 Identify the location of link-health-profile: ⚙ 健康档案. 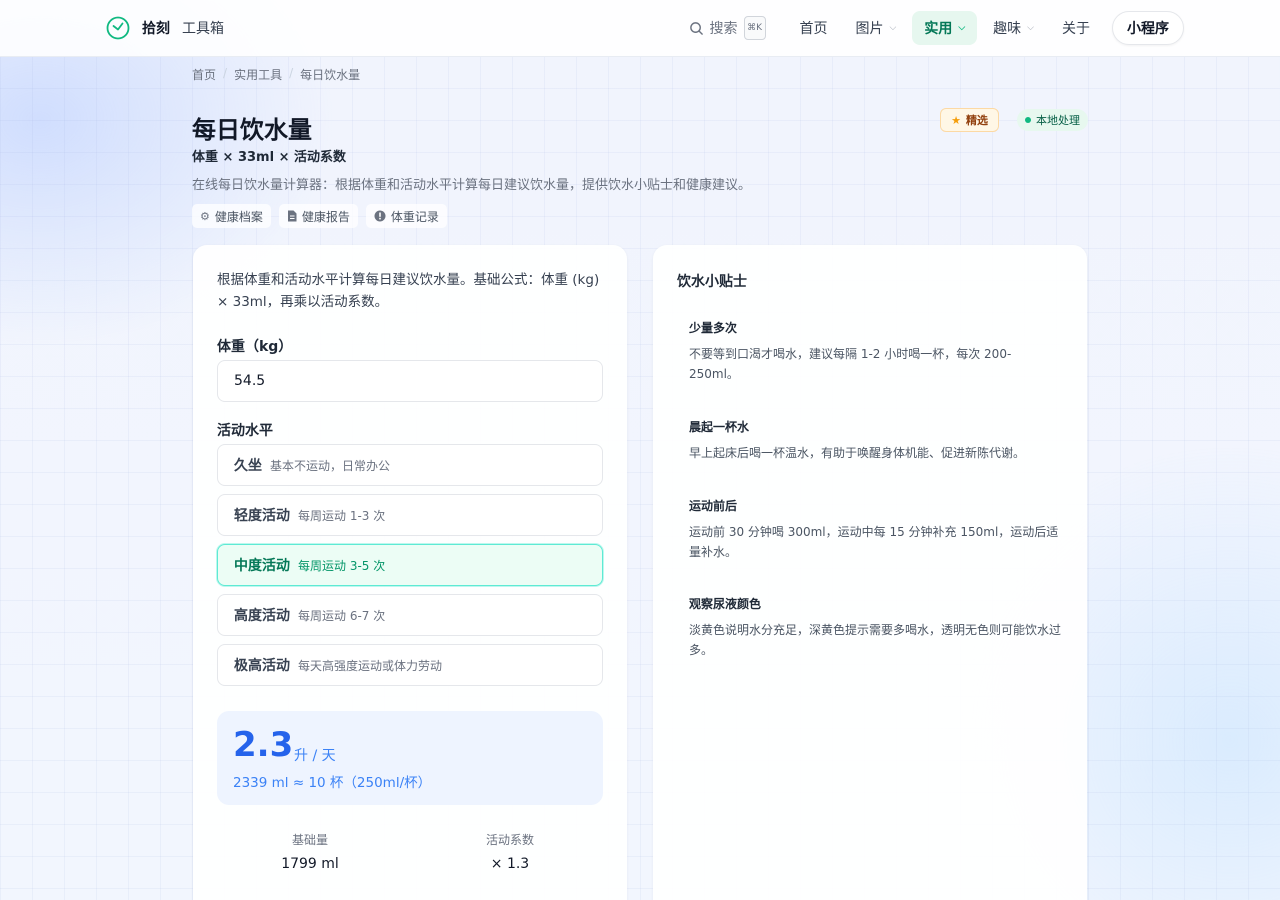
(231, 216).